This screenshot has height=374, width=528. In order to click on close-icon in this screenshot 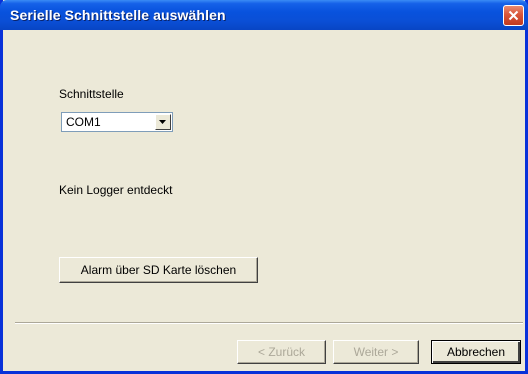, I will do `click(513, 15)`.